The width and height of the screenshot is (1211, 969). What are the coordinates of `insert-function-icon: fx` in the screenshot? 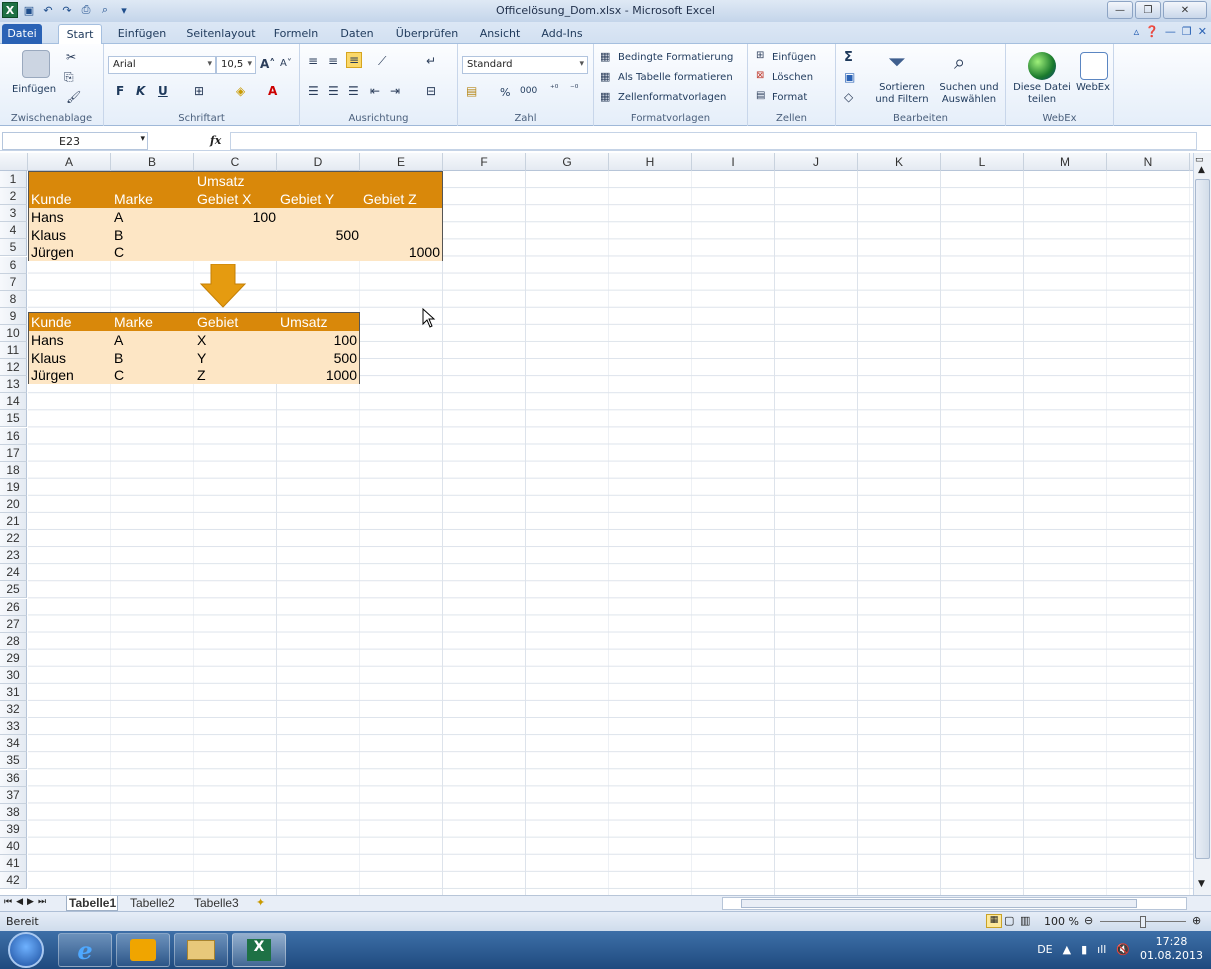 It's located at (215, 140).